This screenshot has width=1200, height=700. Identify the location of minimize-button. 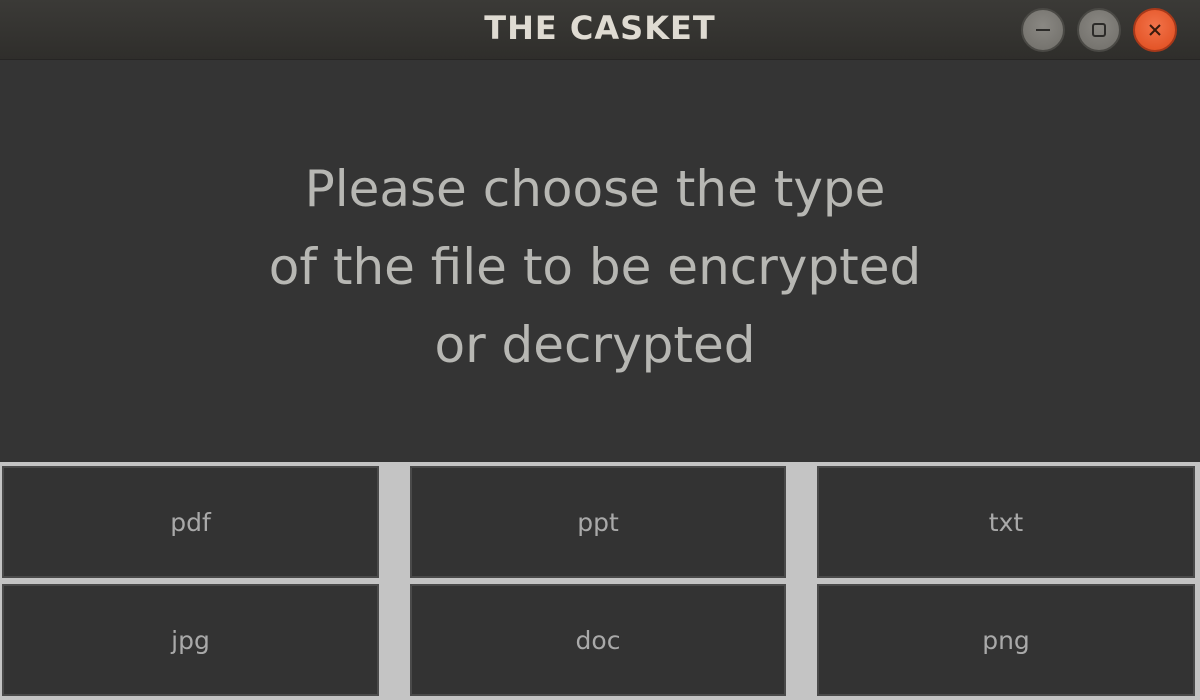
(1043, 30).